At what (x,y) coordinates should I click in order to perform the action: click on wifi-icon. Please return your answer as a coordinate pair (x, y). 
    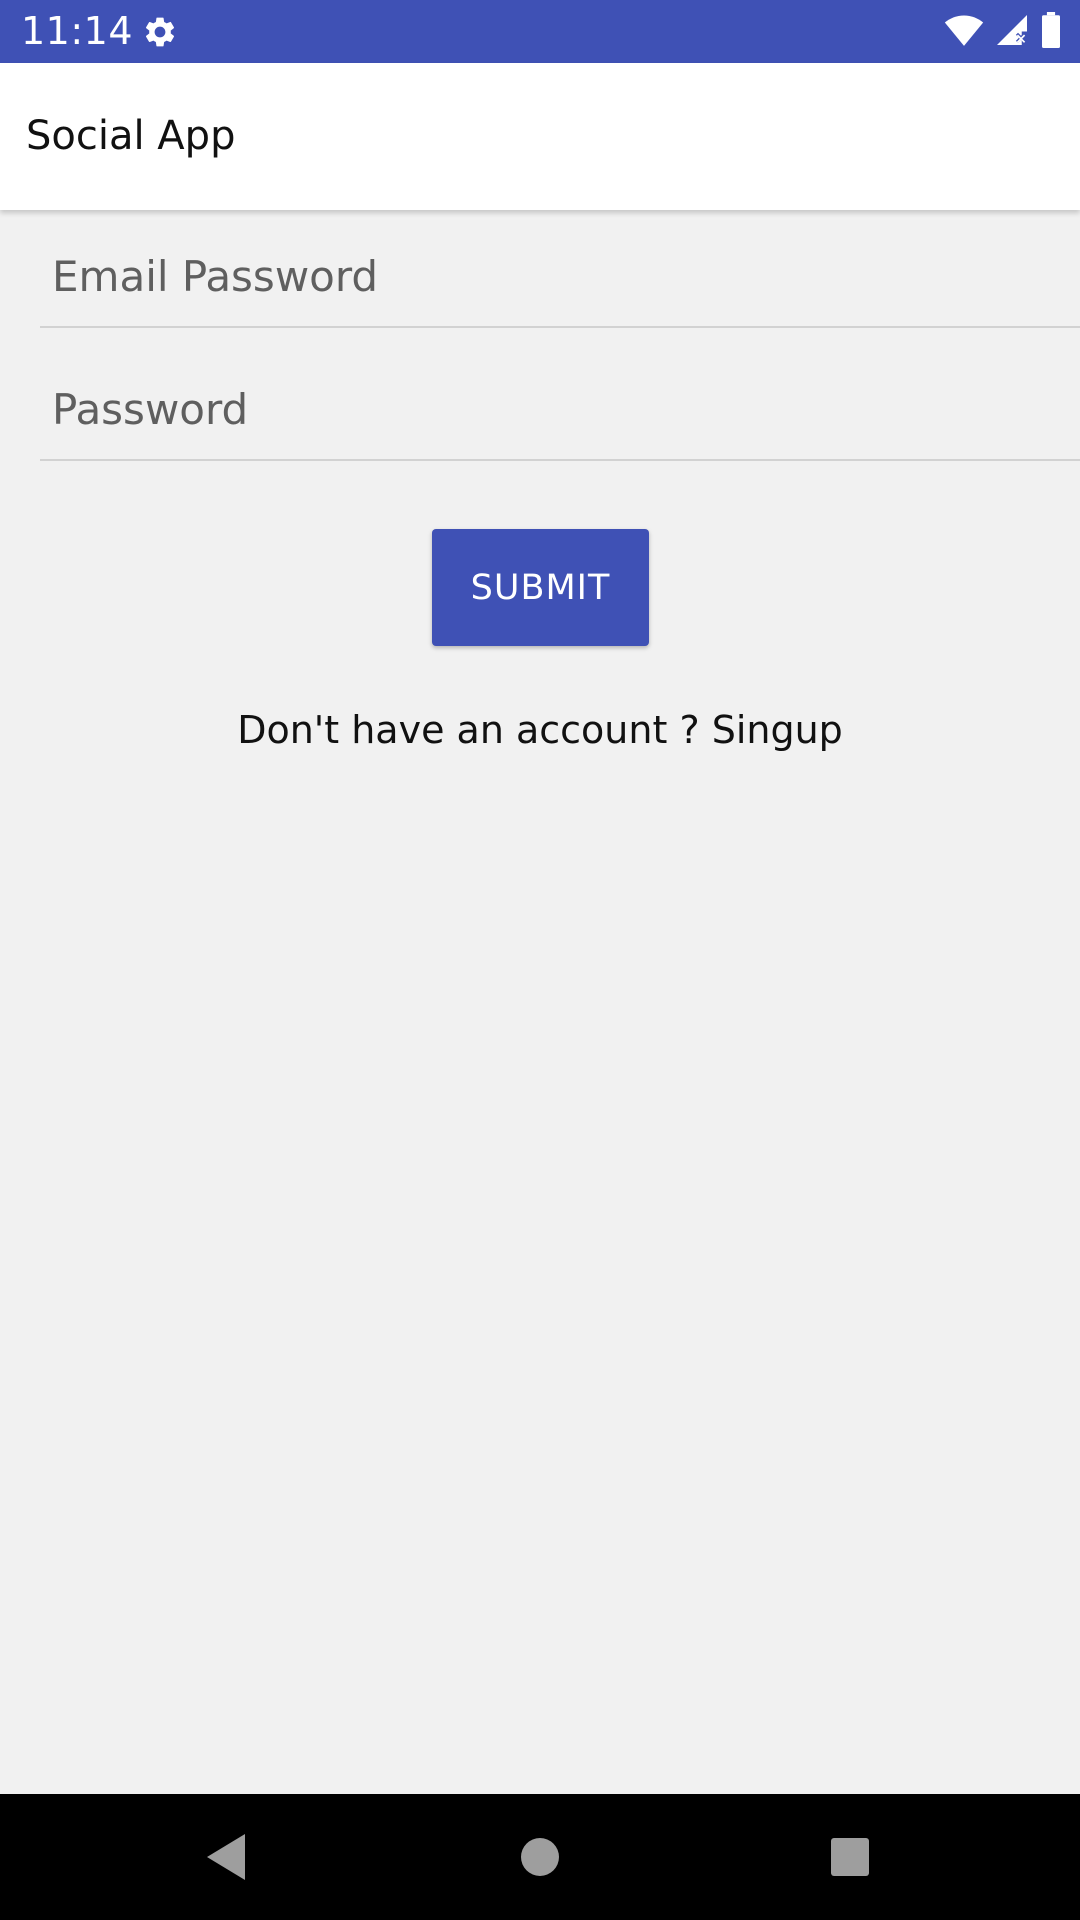
    Looking at the image, I should click on (964, 32).